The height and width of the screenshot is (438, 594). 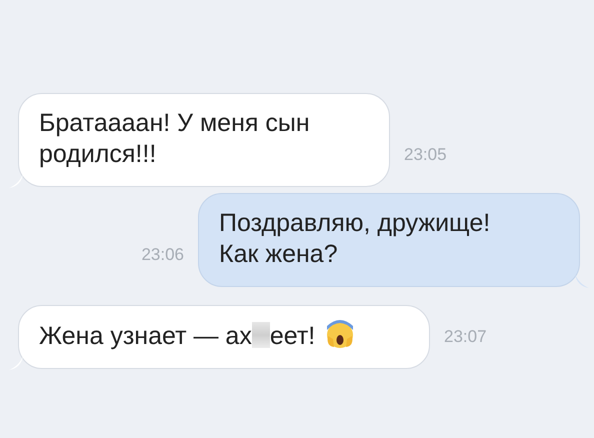 I want to click on scream-emoji-icon, so click(x=340, y=335).